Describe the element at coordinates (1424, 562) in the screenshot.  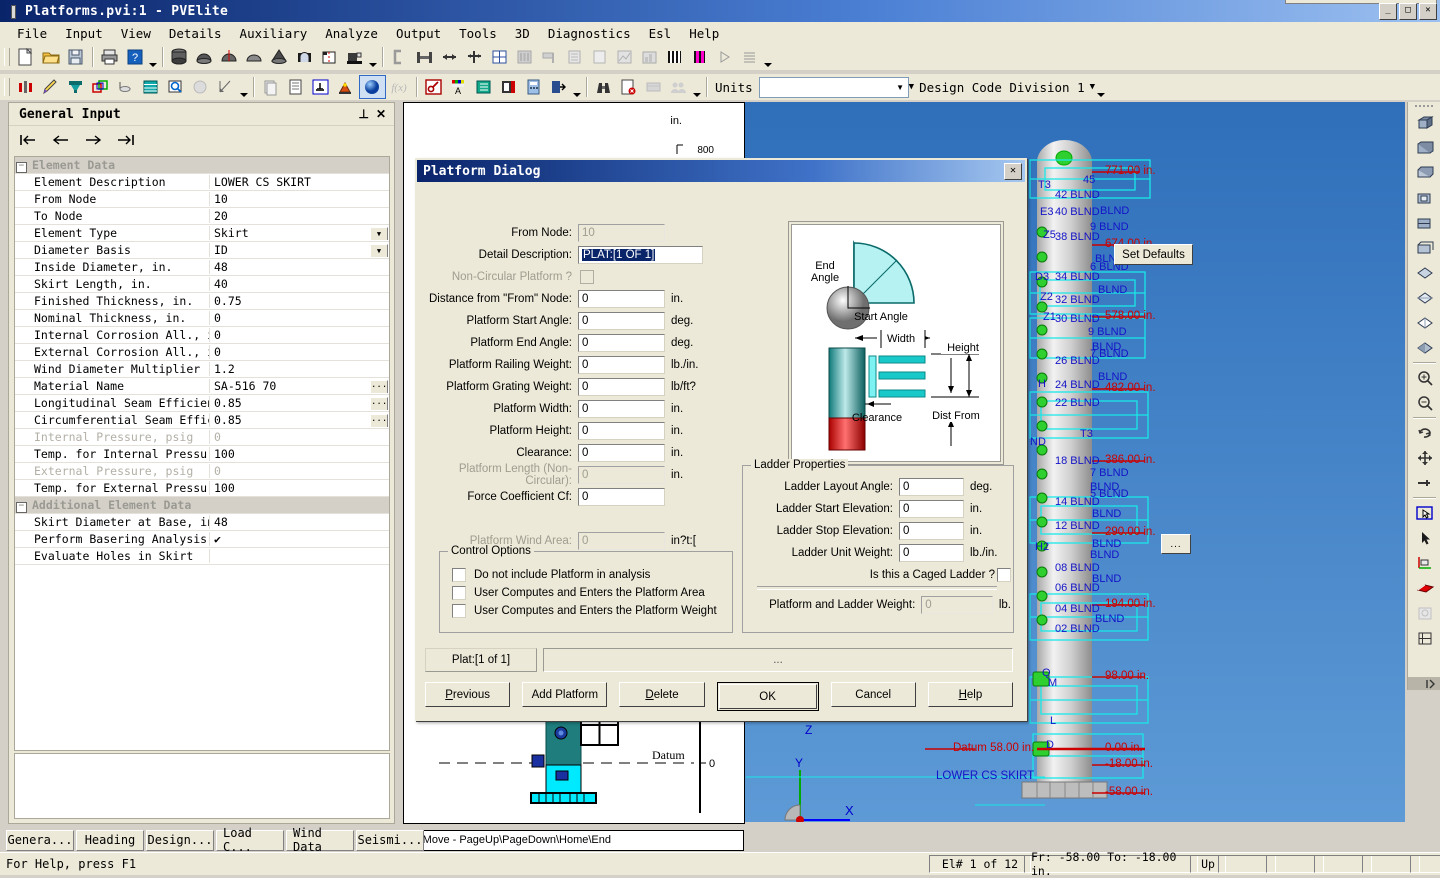
I see `axis-display-icon` at that location.